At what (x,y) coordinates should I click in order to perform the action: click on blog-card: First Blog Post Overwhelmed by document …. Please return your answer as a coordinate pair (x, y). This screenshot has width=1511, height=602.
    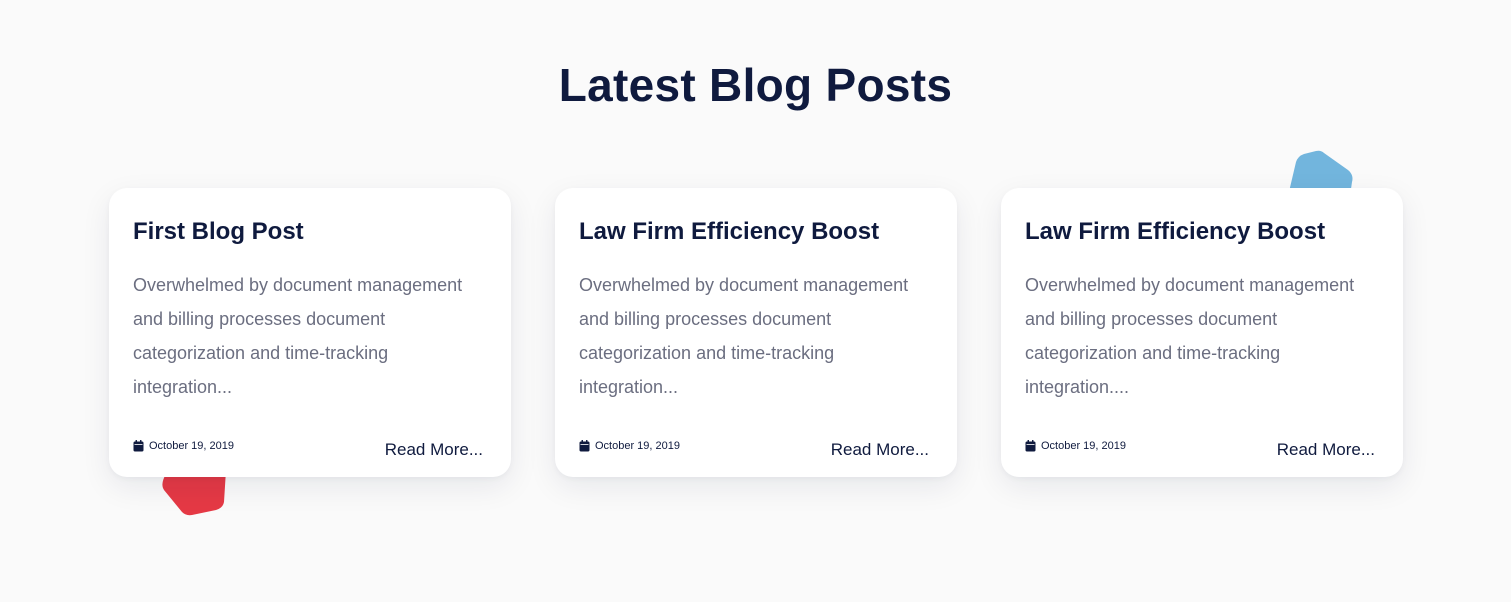
    Looking at the image, I should click on (310, 332).